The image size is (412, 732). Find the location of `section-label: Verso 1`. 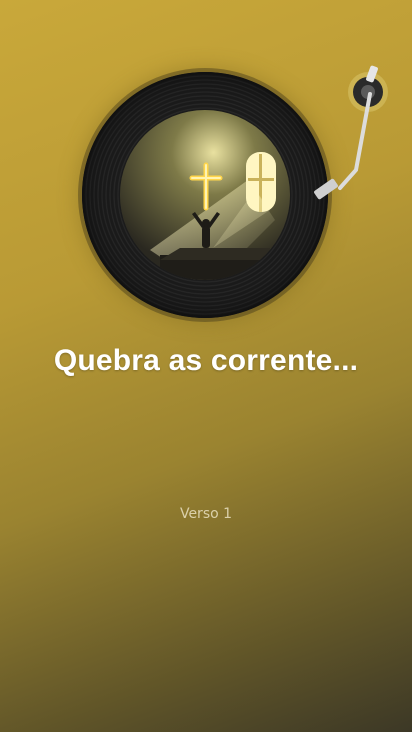

section-label: Verso 1 is located at coordinates (206, 514).